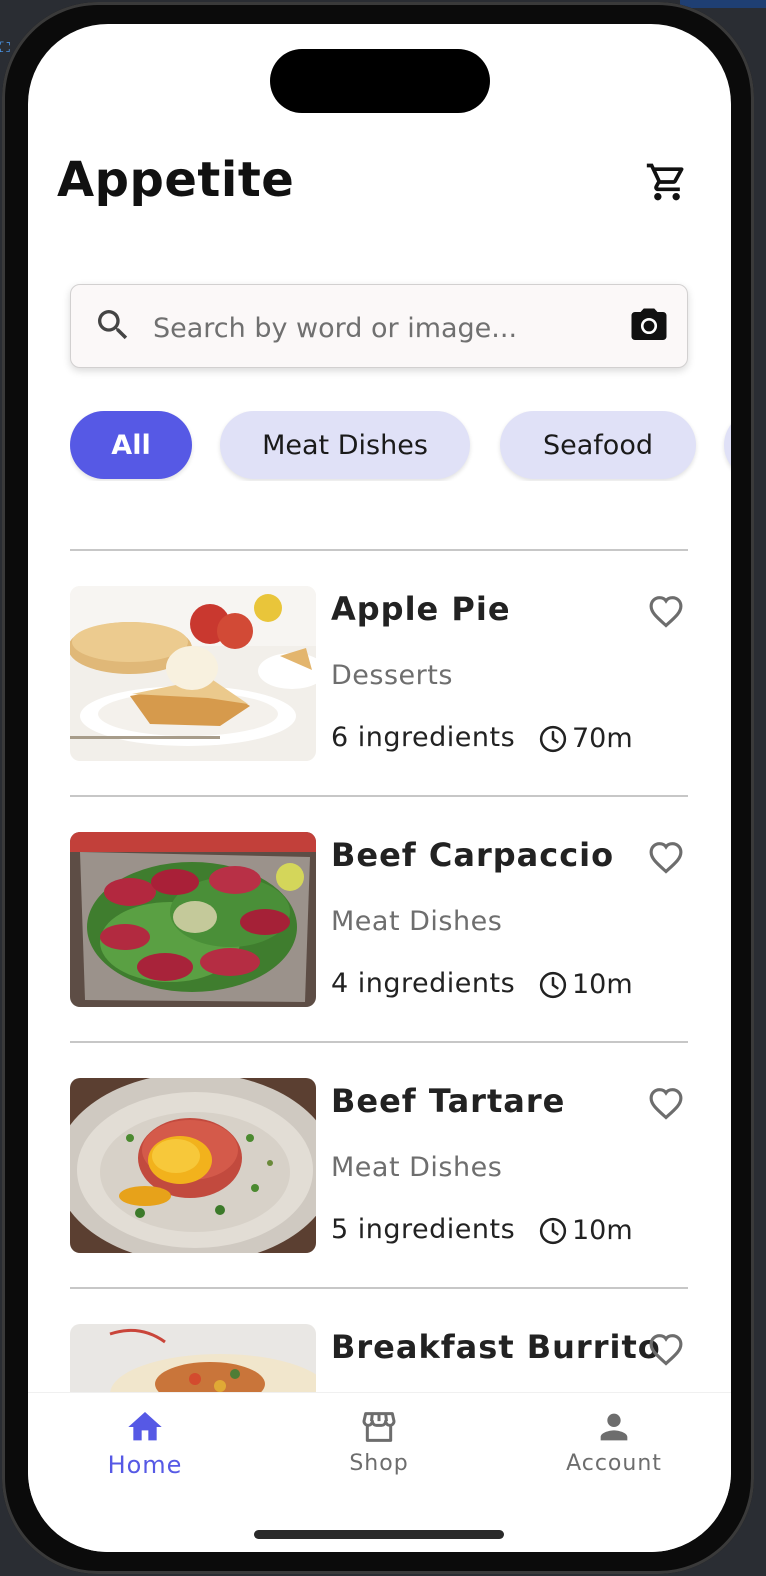  What do you see at coordinates (421, 609) in the screenshot?
I see `recipe-name: Apple Pie` at bounding box center [421, 609].